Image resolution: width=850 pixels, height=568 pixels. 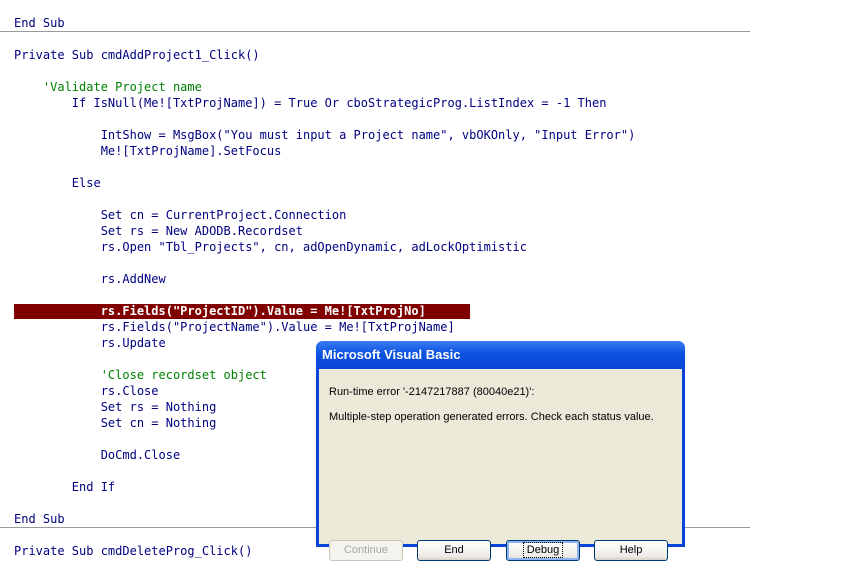 What do you see at coordinates (366, 550) in the screenshot?
I see `continue-button: Continue` at bounding box center [366, 550].